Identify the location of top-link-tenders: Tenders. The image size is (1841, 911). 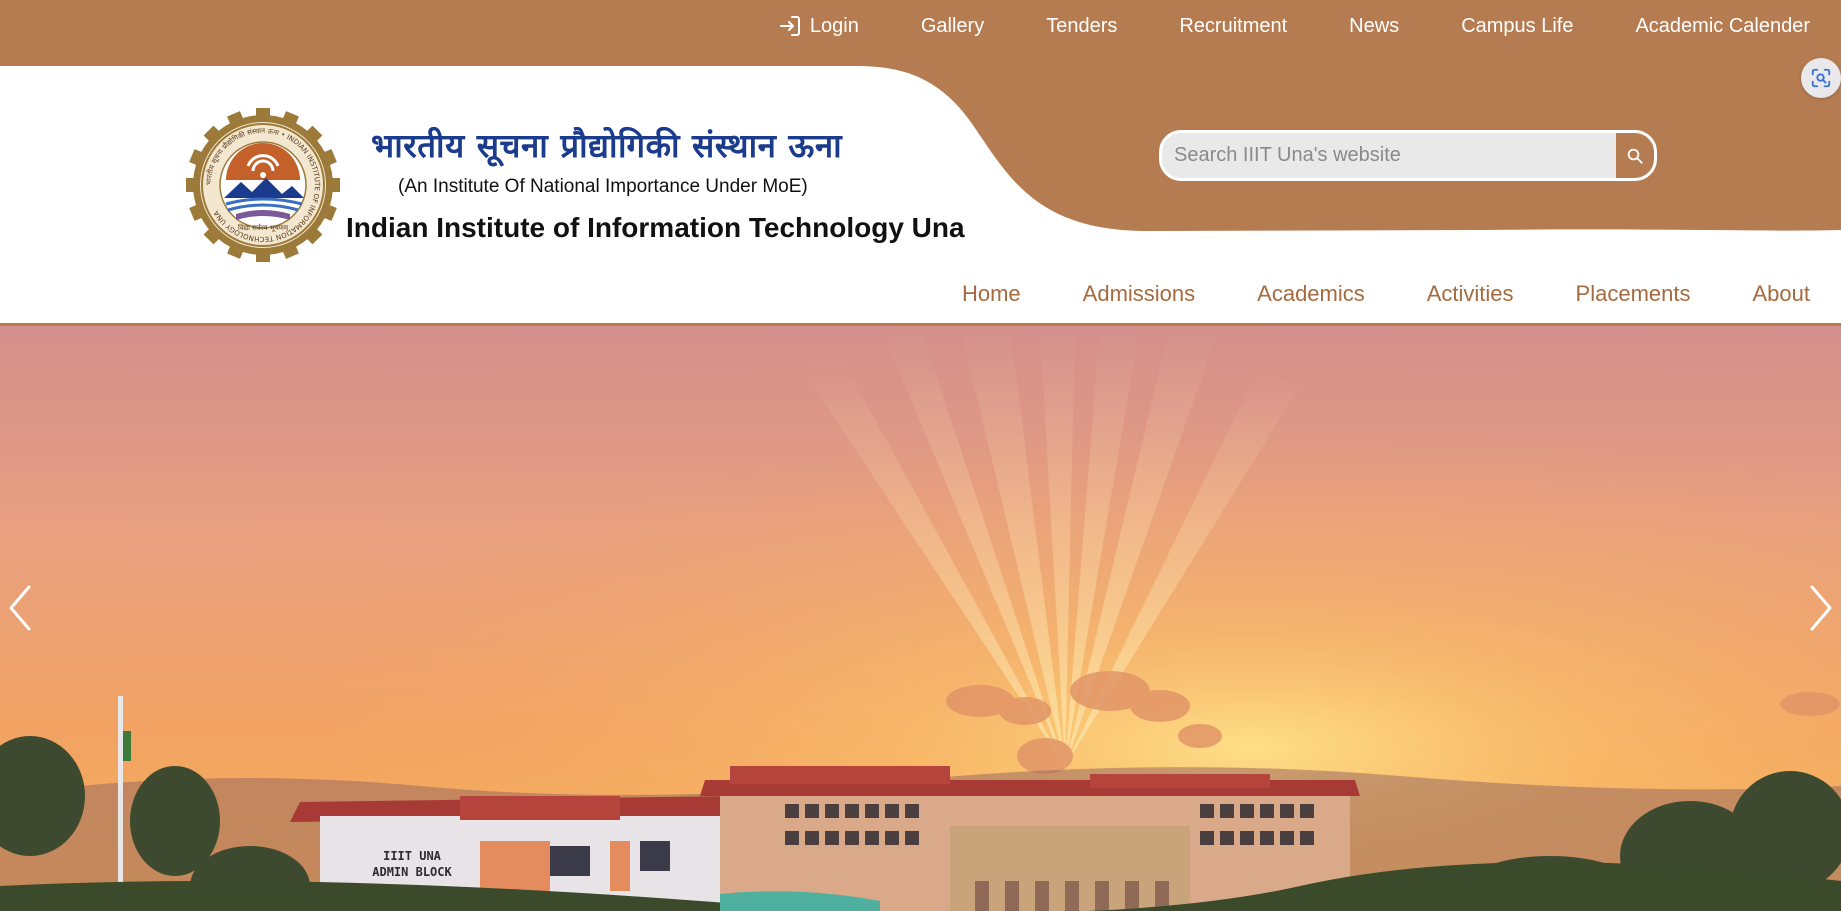
(1081, 26).